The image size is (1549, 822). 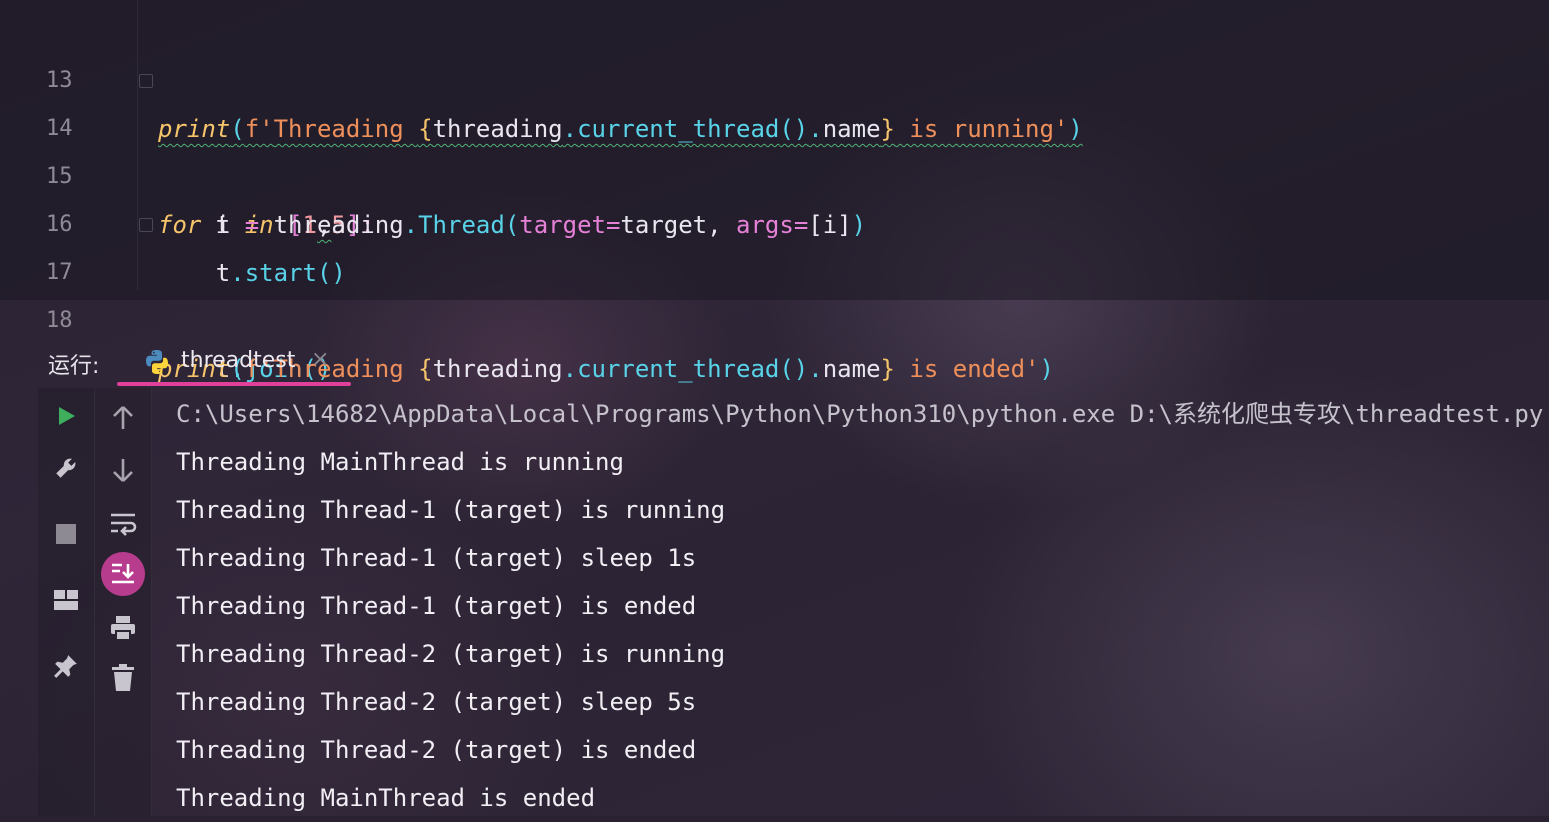 I want to click on pin-icon, so click(x=66, y=666).